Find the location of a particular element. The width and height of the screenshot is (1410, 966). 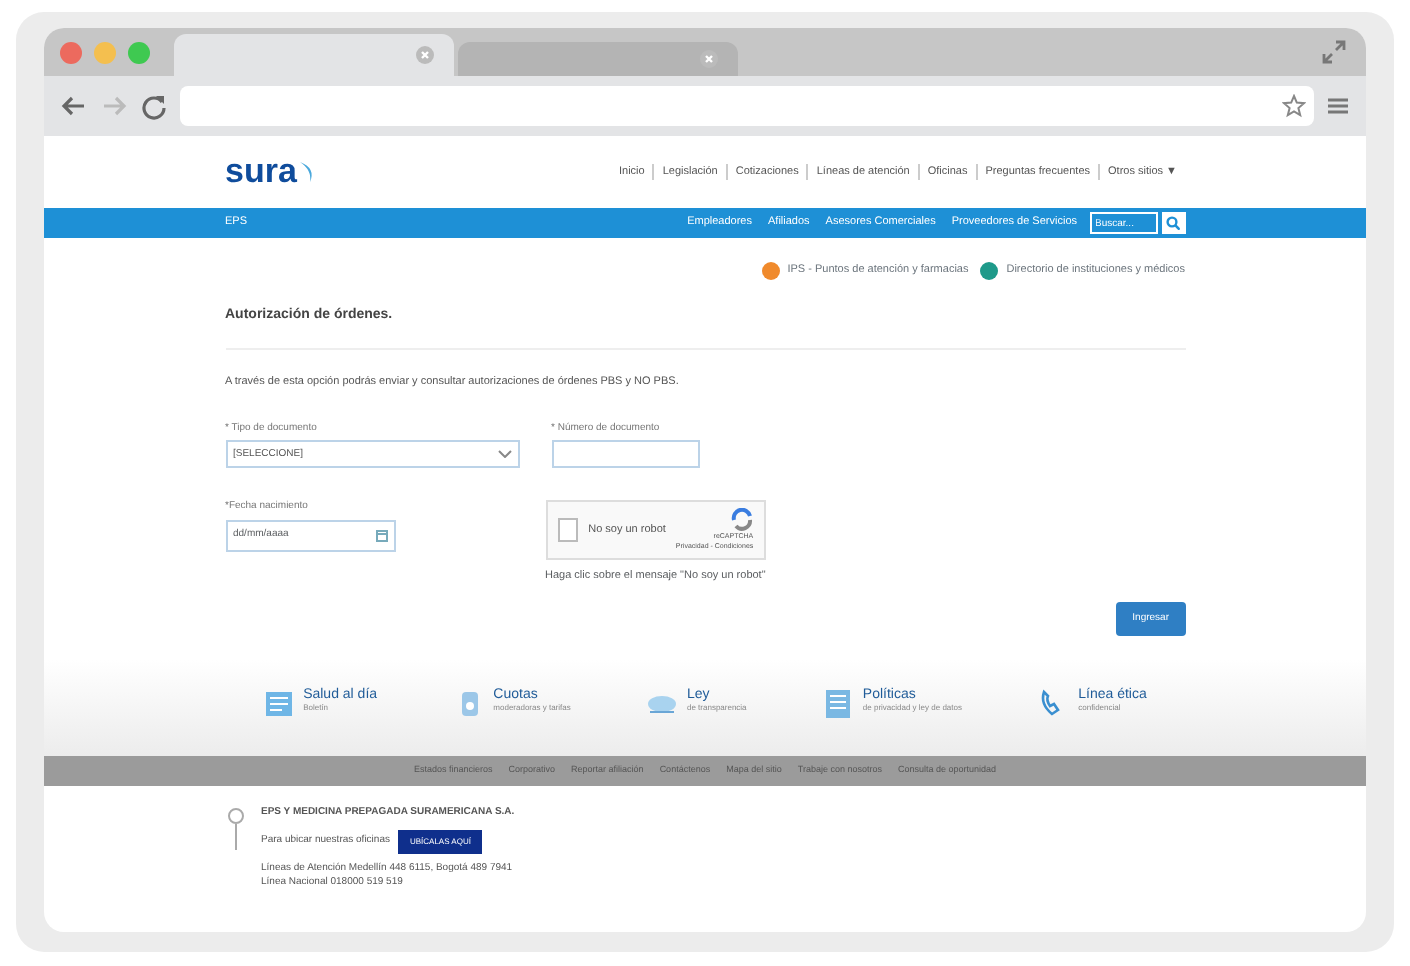

calendar-icon is located at coordinates (381, 535).